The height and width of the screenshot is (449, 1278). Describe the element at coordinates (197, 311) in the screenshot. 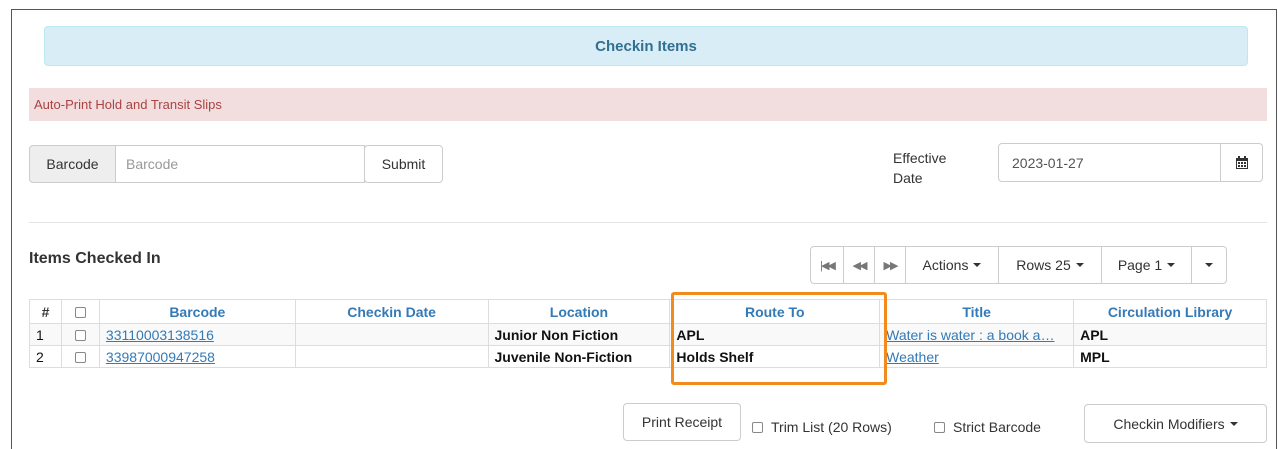

I see `column-header-barcode: Barcode` at that location.